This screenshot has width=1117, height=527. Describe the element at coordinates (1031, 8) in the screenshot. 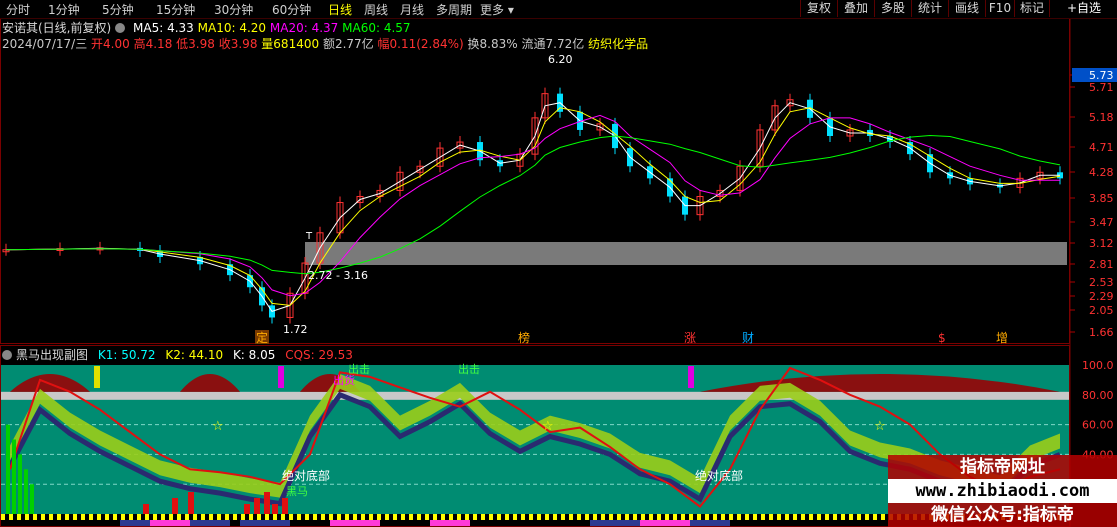

I see `mark-button: 标记` at that location.